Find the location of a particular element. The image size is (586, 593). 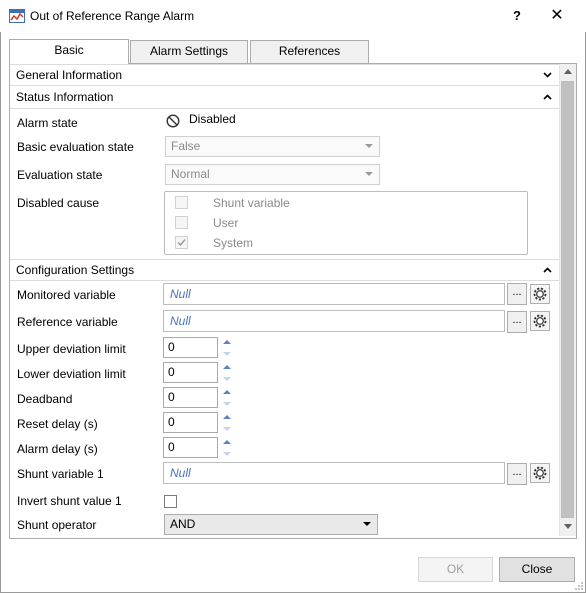

scrollbar-thumb is located at coordinates (567, 299).